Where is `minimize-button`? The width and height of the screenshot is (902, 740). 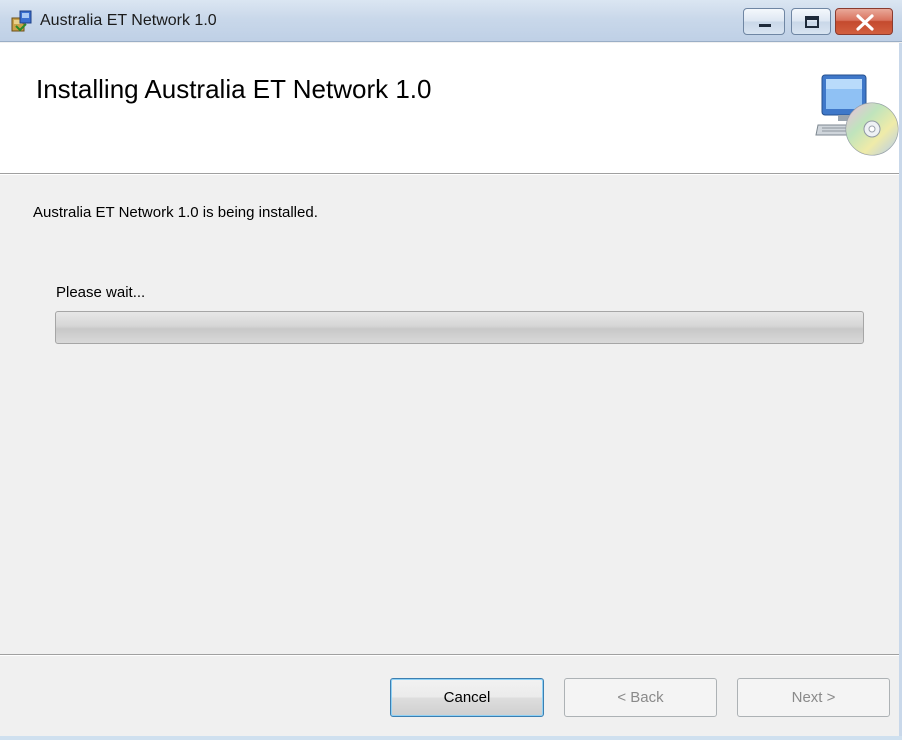 minimize-button is located at coordinates (764, 21).